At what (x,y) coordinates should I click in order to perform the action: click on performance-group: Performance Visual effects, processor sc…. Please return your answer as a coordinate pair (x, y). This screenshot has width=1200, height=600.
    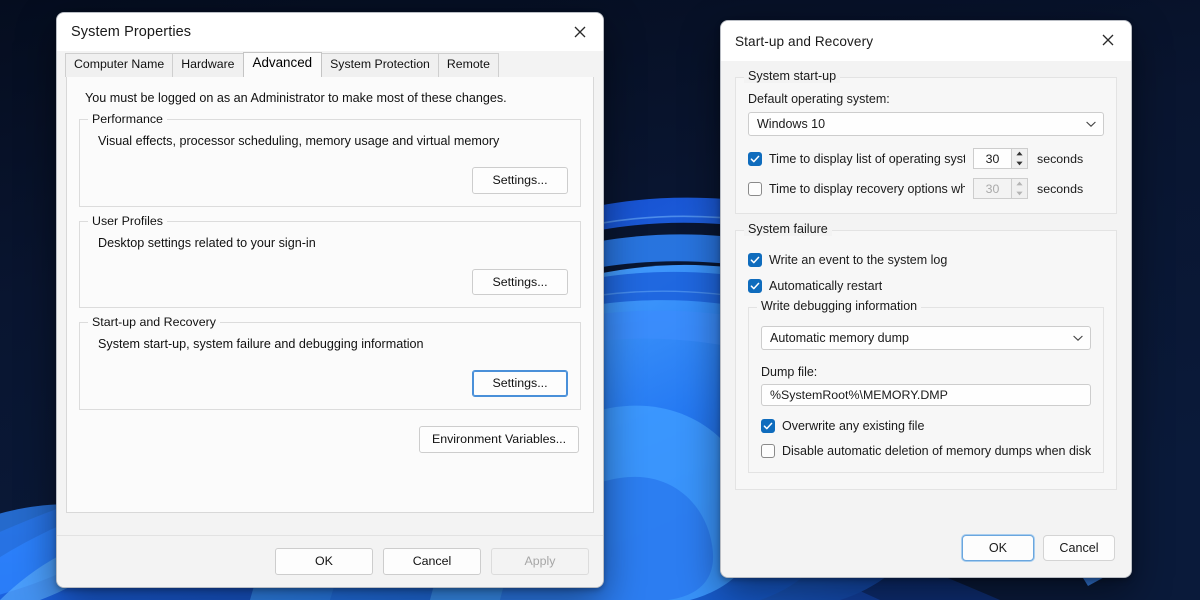
    Looking at the image, I should click on (330, 159).